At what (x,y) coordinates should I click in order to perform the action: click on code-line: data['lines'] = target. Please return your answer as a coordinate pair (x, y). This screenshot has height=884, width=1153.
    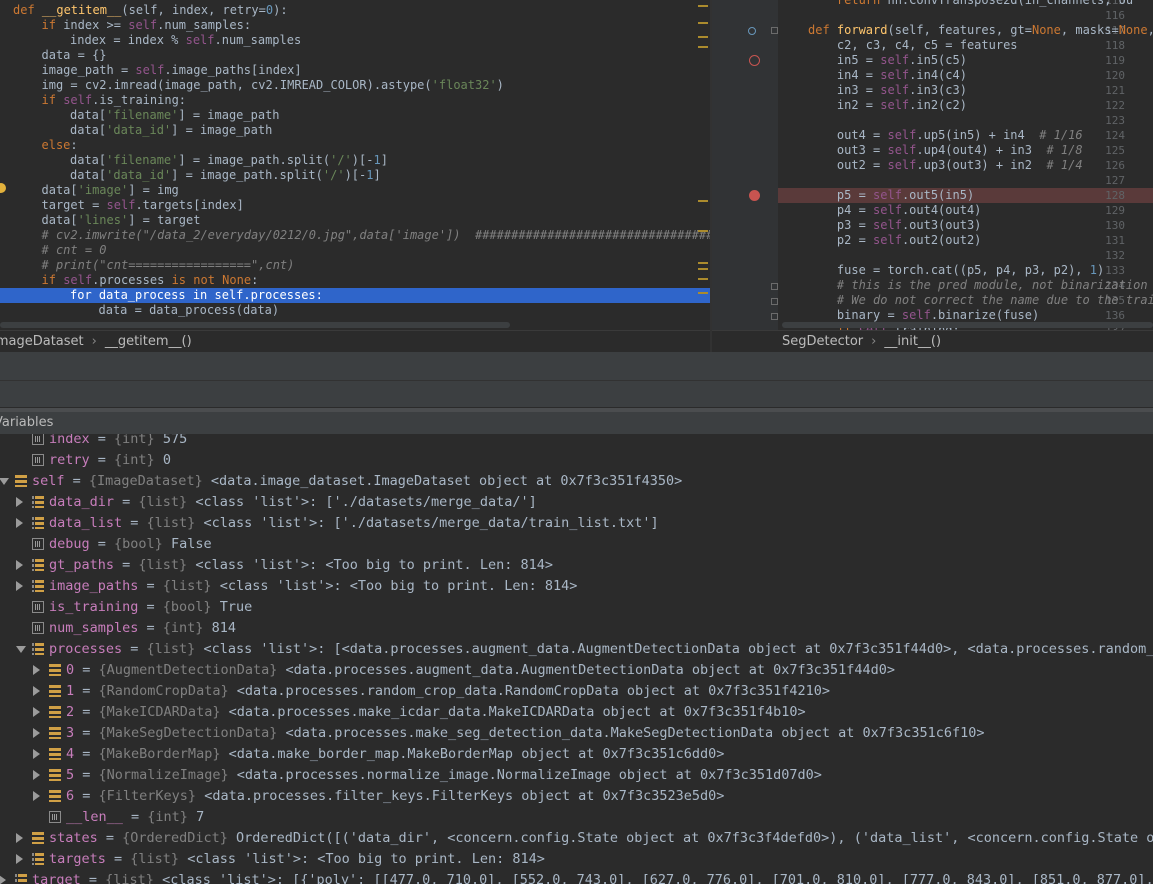
    Looking at the image, I should click on (355, 220).